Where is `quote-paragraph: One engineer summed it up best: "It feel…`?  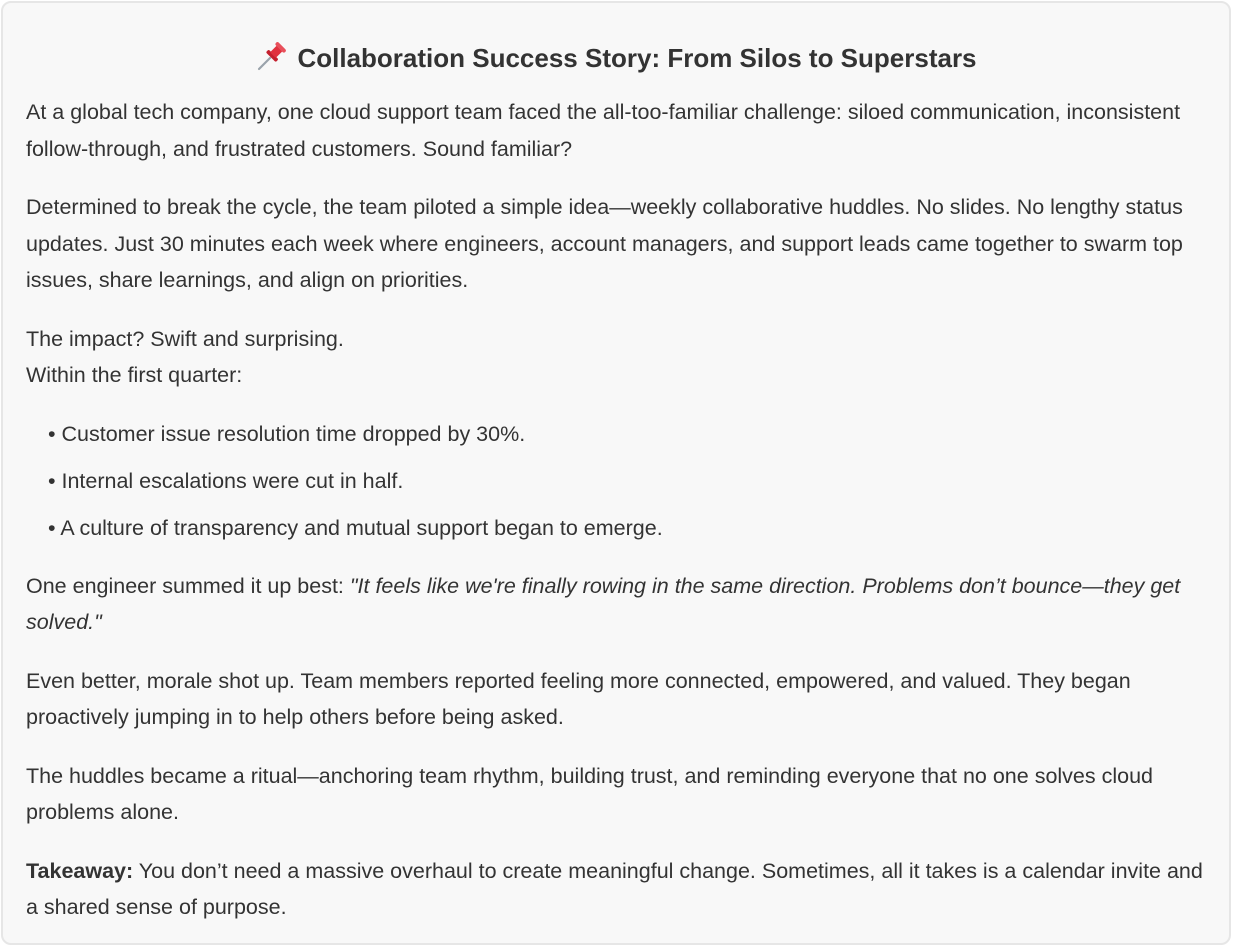 quote-paragraph: One engineer summed it up best: "It feel… is located at coordinates (616, 604).